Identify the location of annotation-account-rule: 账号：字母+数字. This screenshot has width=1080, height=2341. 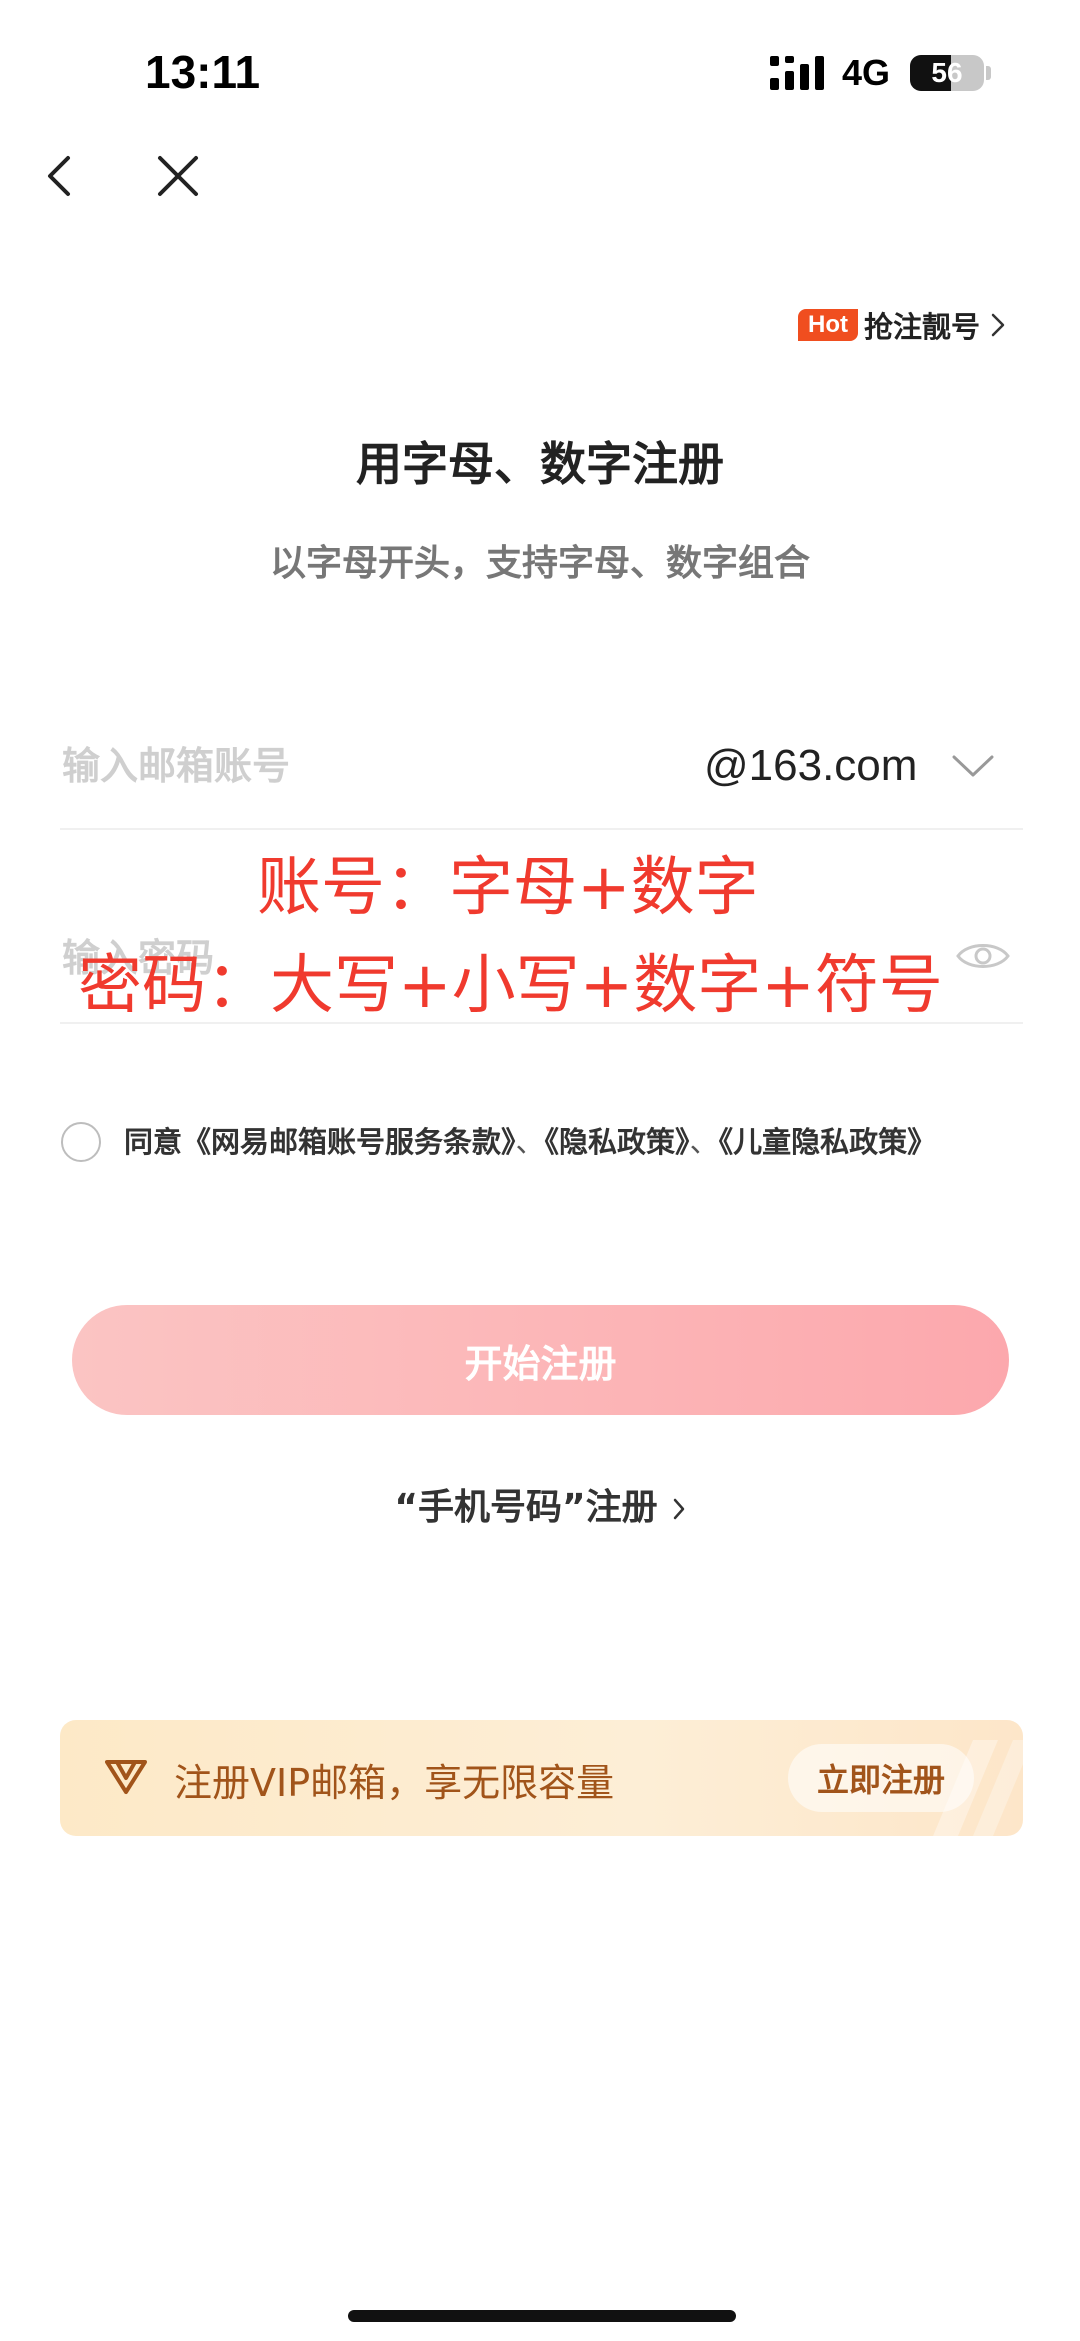
(508, 888).